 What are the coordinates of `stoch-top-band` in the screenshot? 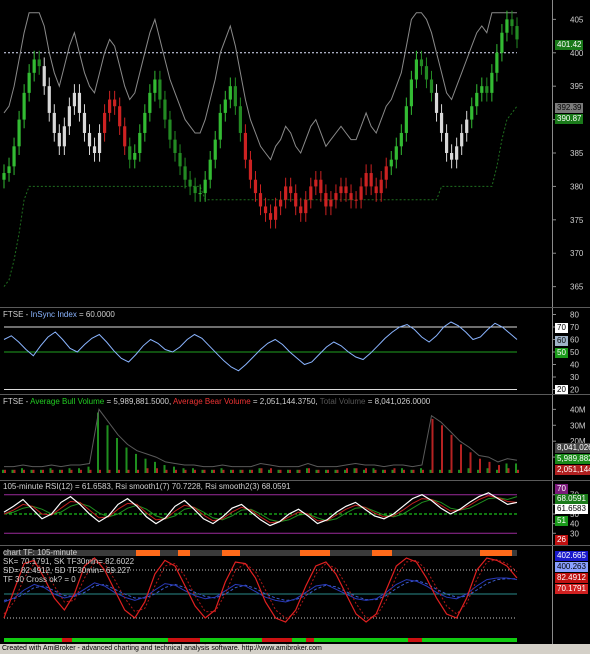 It's located at (260, 553).